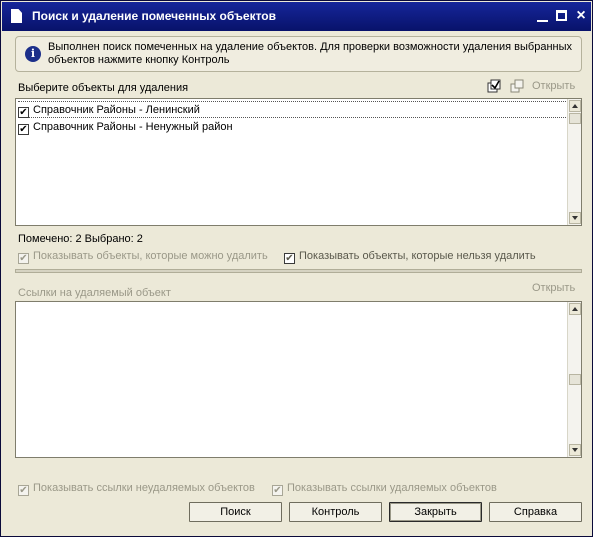 The height and width of the screenshot is (537, 593). Describe the element at coordinates (154, 16) in the screenshot. I see `window-title: Поиск и удаление помеченных объектов` at that location.